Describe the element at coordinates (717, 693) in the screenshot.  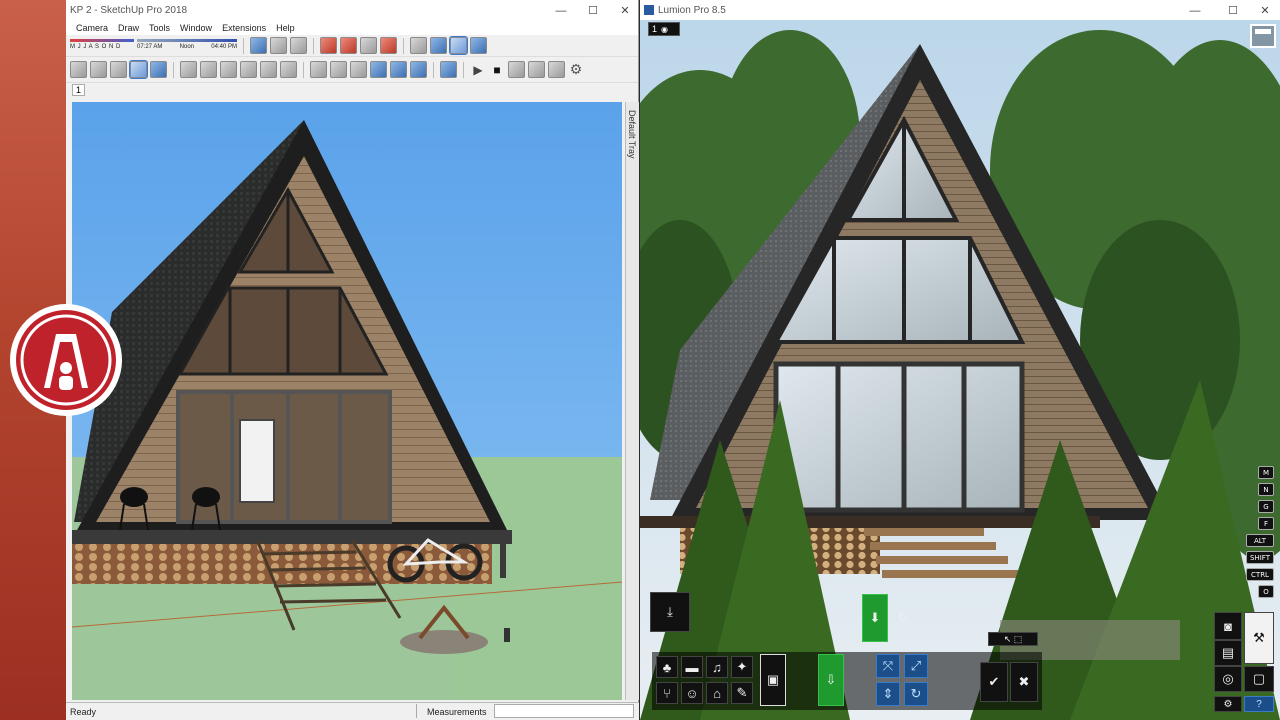
I see `buildings-icon: ⌂` at that location.